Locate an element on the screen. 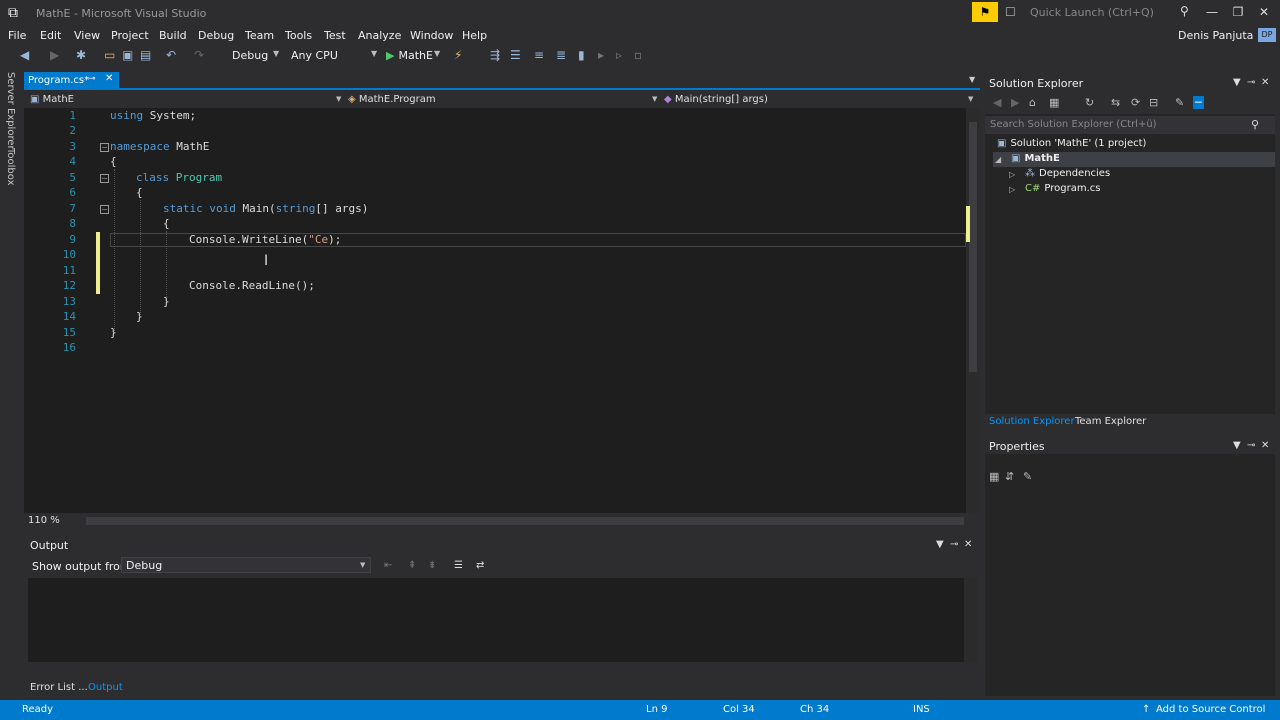 Image resolution: width=1280 pixels, height=720 pixels. expanded-arrow-icon: ◢ is located at coordinates (998, 159).